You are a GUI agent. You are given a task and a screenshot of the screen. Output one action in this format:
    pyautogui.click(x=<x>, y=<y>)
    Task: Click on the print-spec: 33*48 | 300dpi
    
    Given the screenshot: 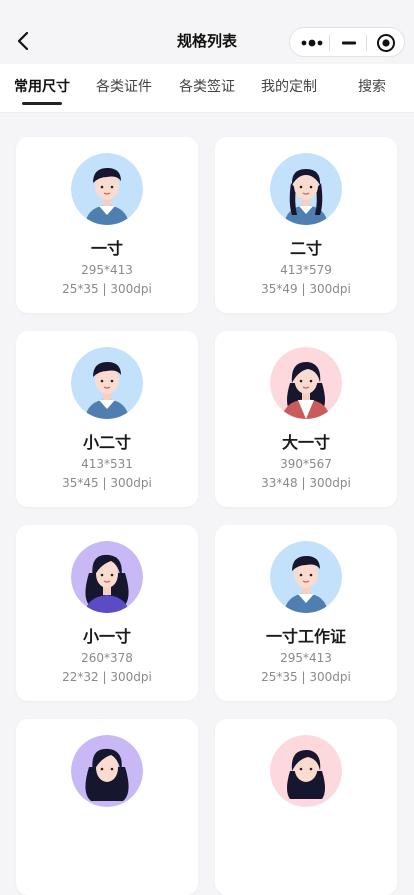 What is the action you would take?
    pyautogui.click(x=306, y=483)
    